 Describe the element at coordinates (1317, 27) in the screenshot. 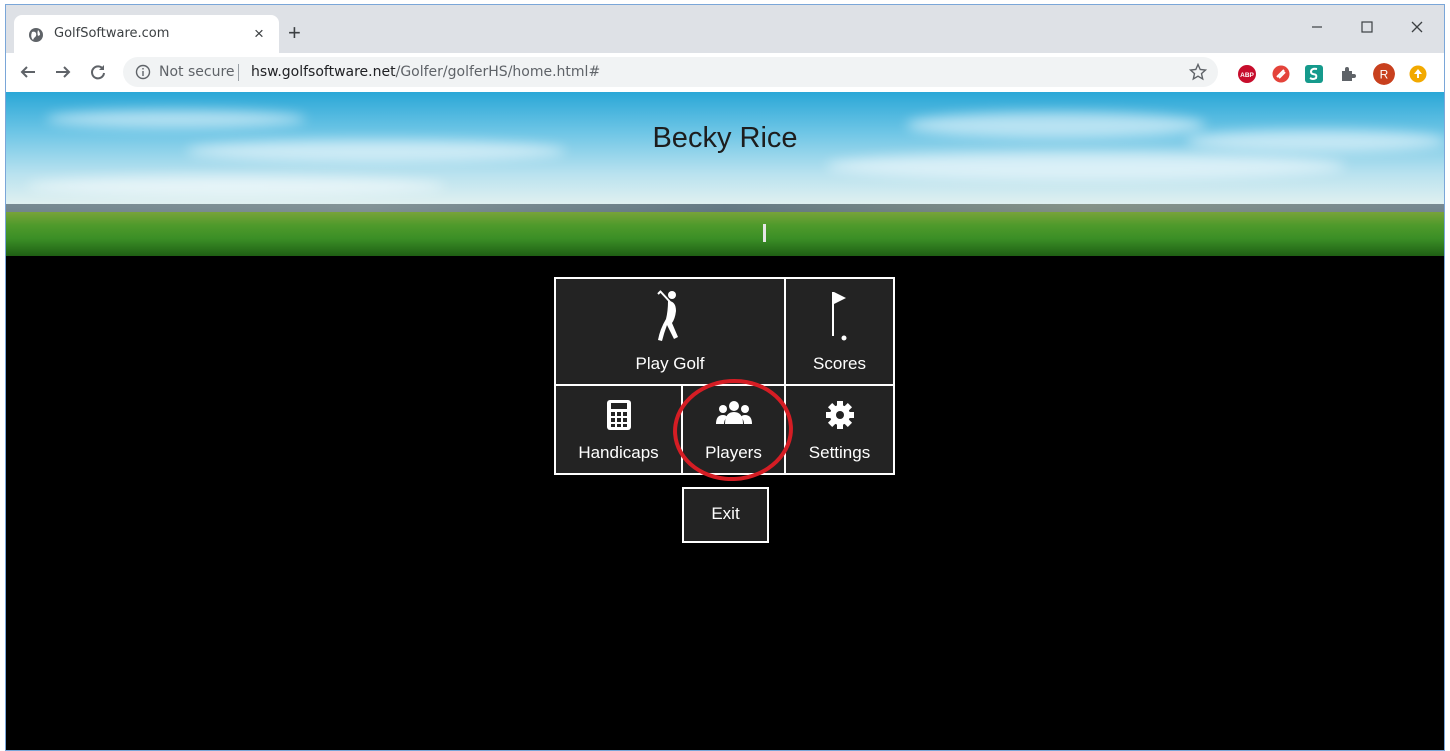

I see `minimize-button` at that location.